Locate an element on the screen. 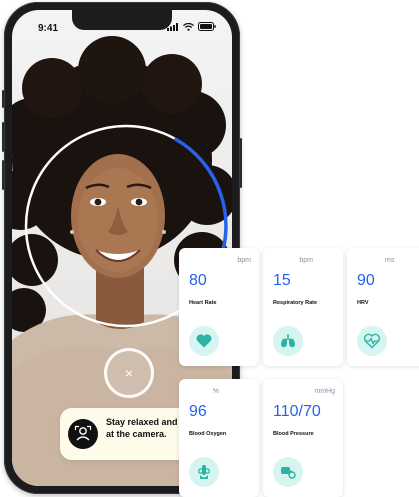  metric-card-hrv: ms 90 HRV is located at coordinates (383, 307).